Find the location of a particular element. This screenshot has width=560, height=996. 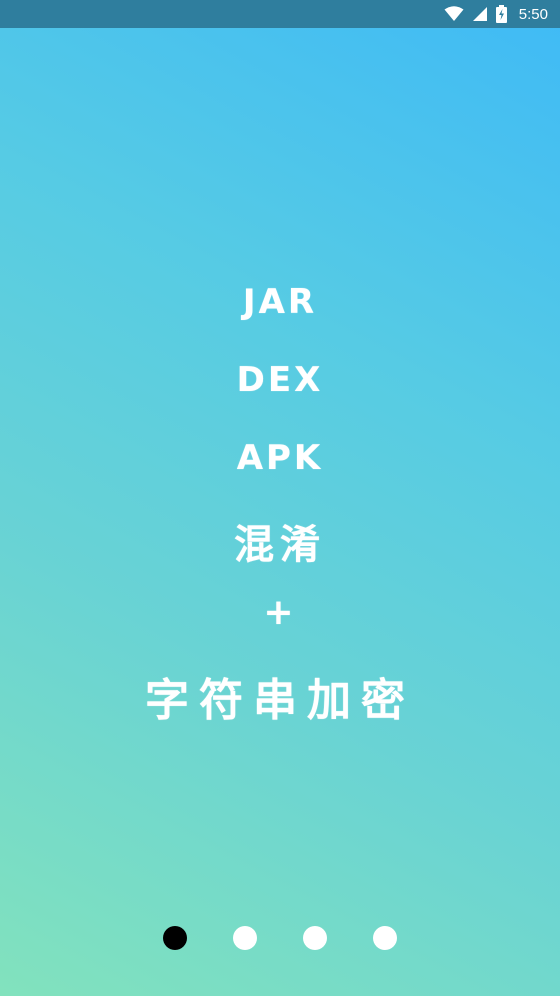

battery-charging-icon is located at coordinates (501, 14).